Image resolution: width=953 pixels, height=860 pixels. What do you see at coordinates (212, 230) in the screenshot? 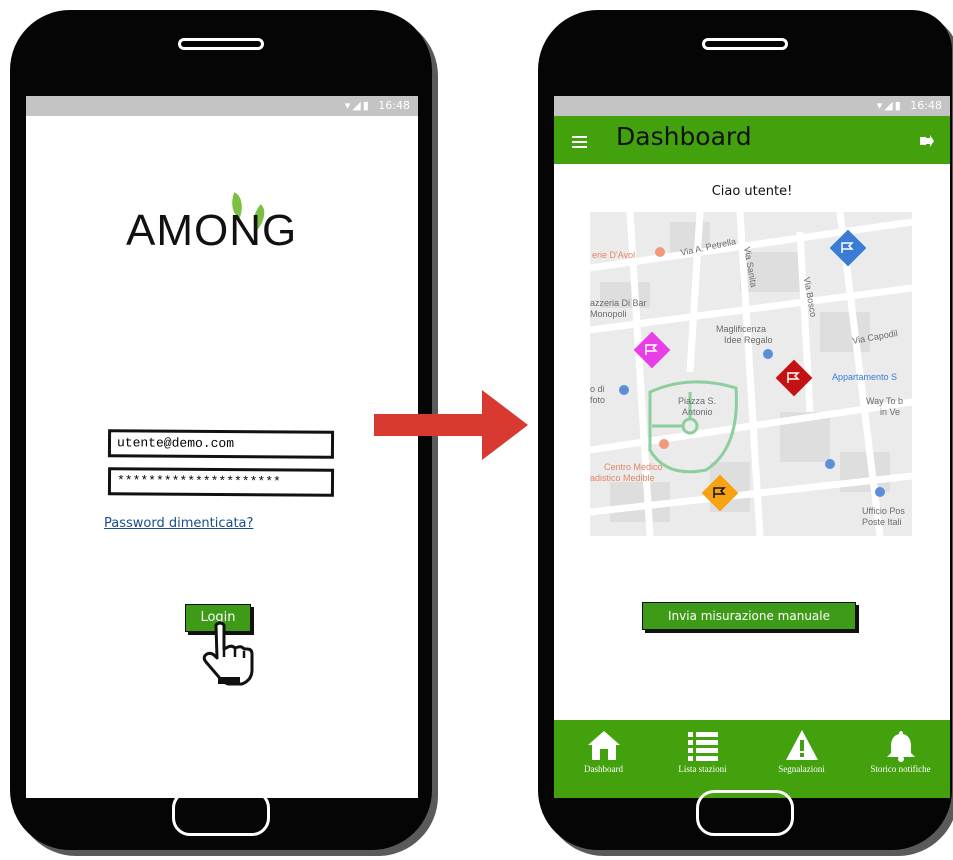
I see `logo-text: AMONG` at bounding box center [212, 230].